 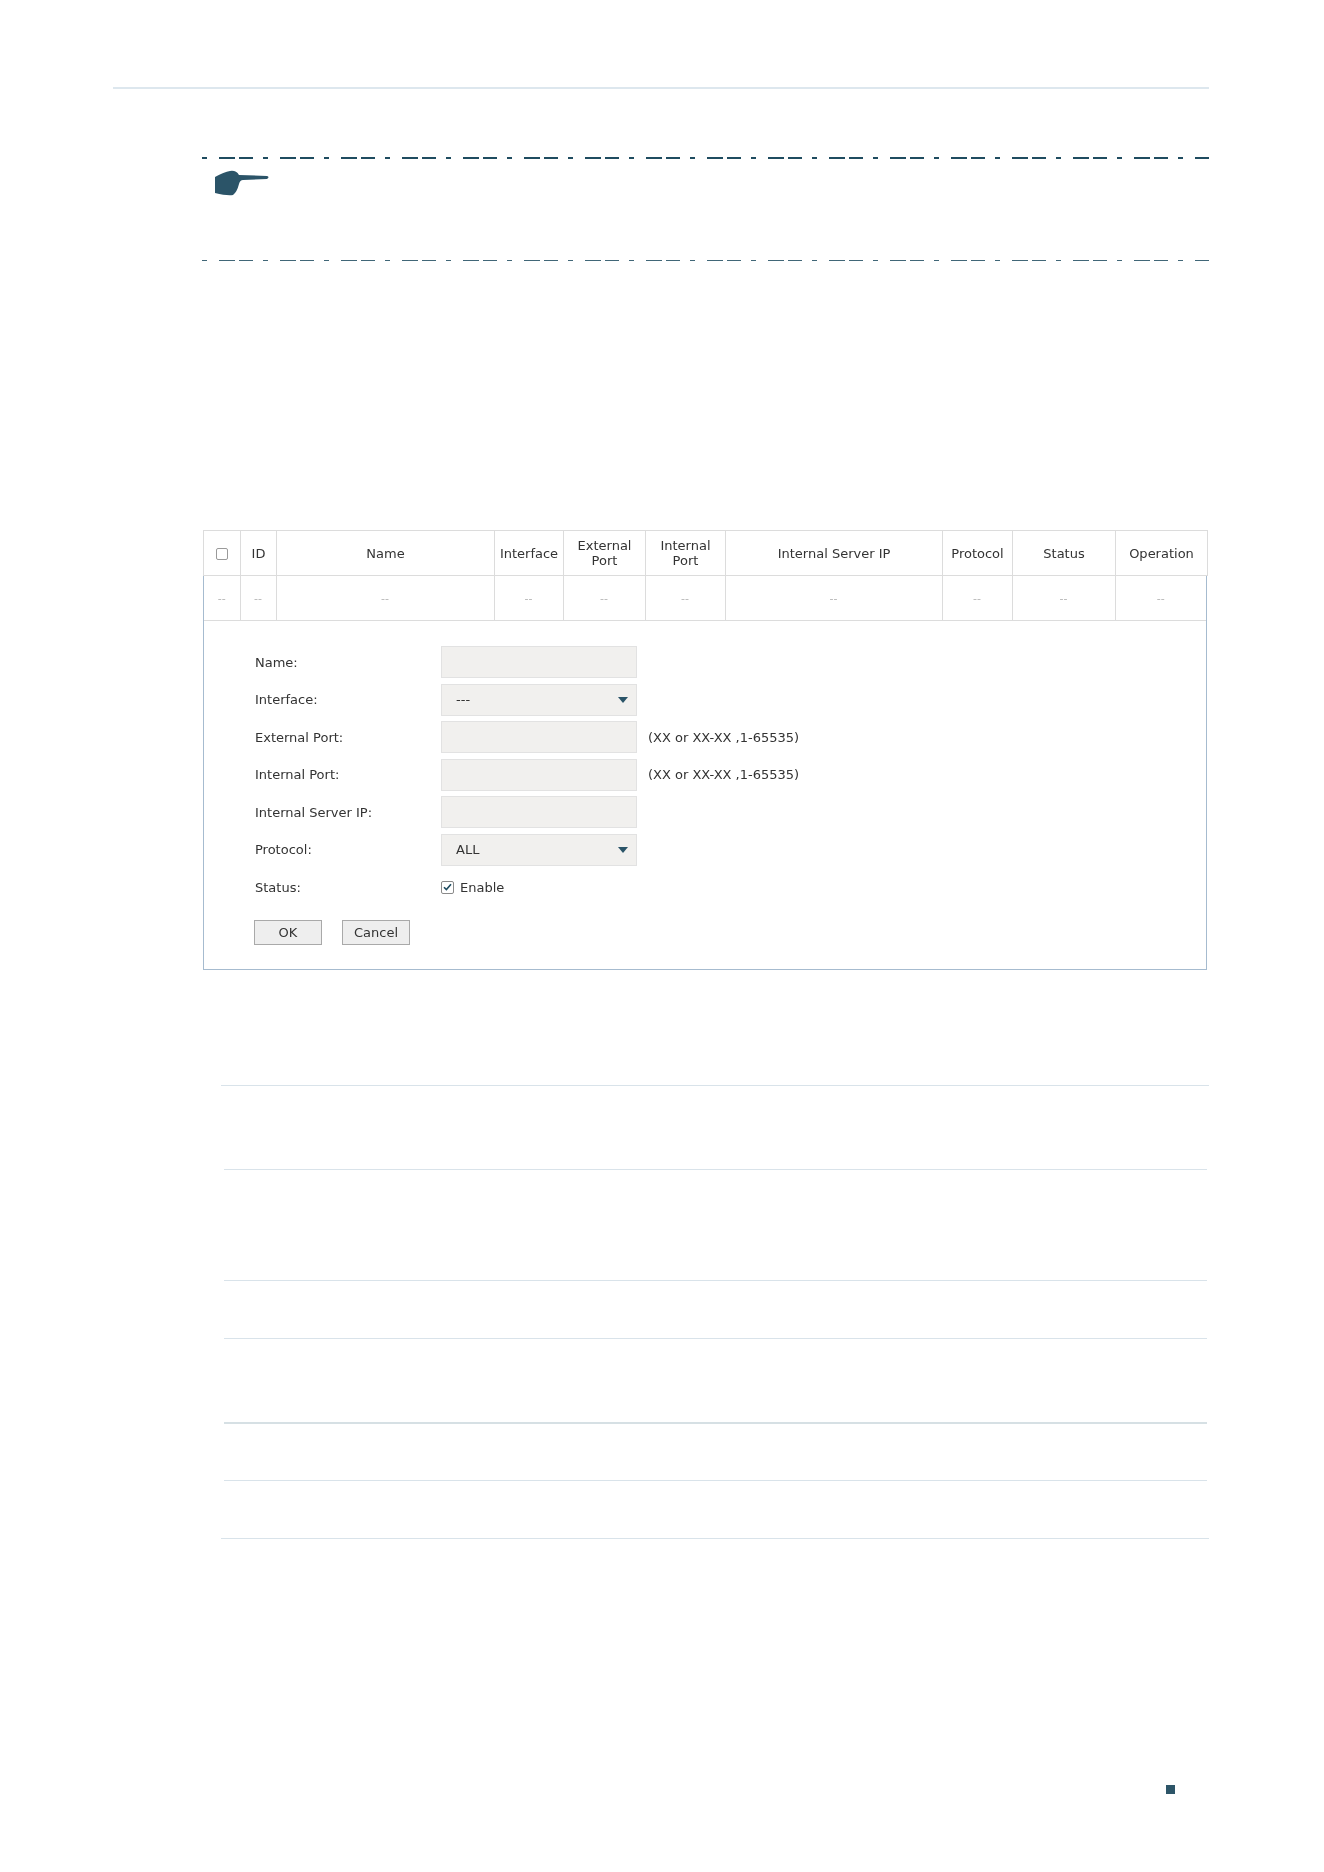 I want to click on column-header: Status, so click(x=1064, y=553).